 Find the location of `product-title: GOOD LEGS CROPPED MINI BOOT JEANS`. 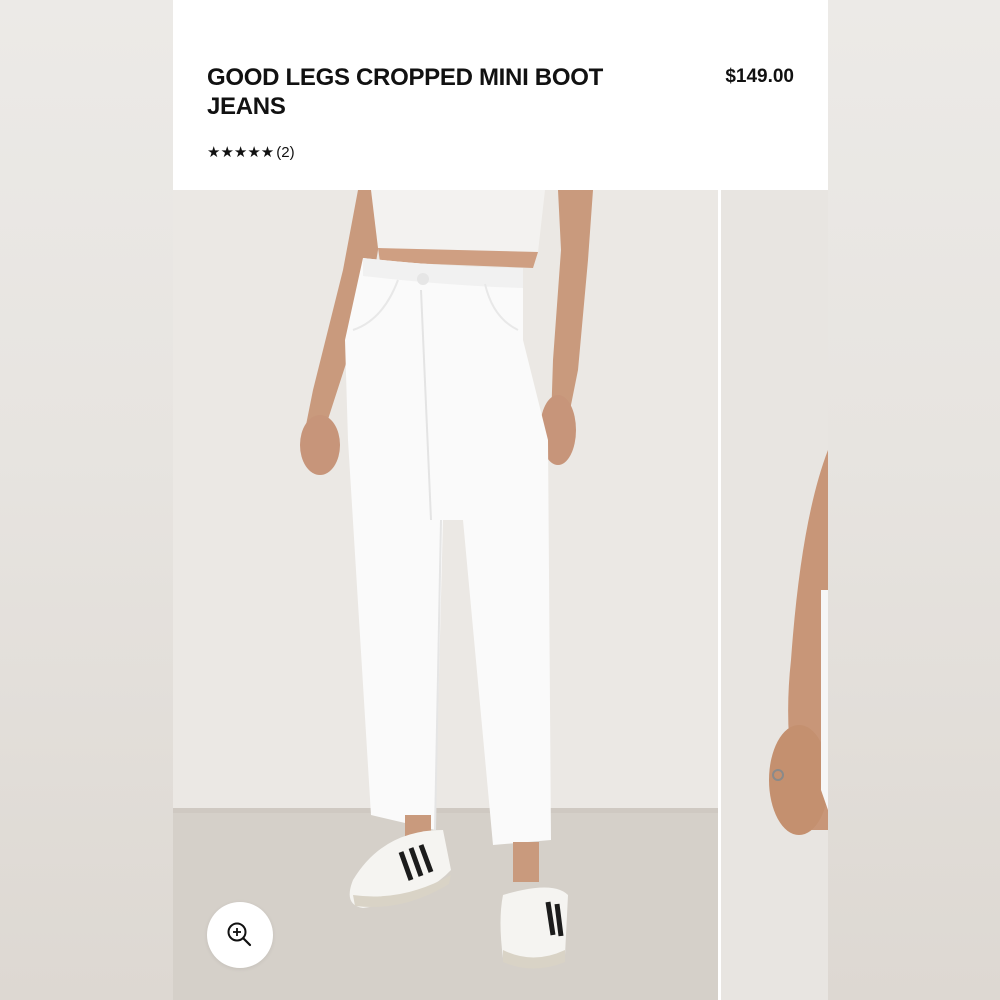

product-title: GOOD LEGS CROPPED MINI BOOT JEANS is located at coordinates (405, 92).